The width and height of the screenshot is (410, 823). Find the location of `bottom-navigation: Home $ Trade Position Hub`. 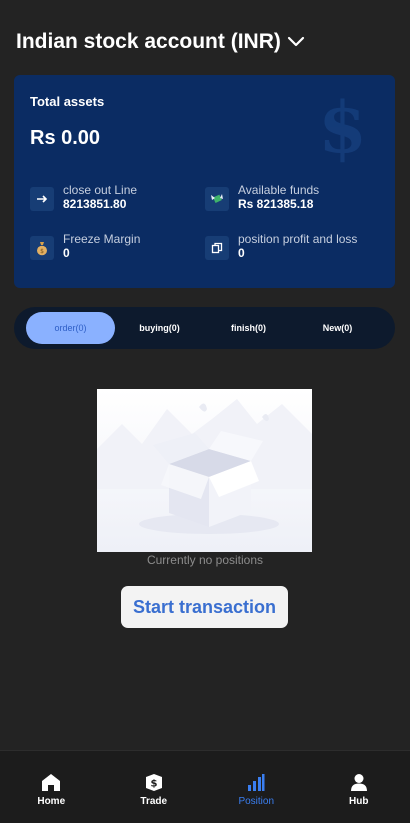

bottom-navigation: Home $ Trade Position Hub is located at coordinates (205, 786).